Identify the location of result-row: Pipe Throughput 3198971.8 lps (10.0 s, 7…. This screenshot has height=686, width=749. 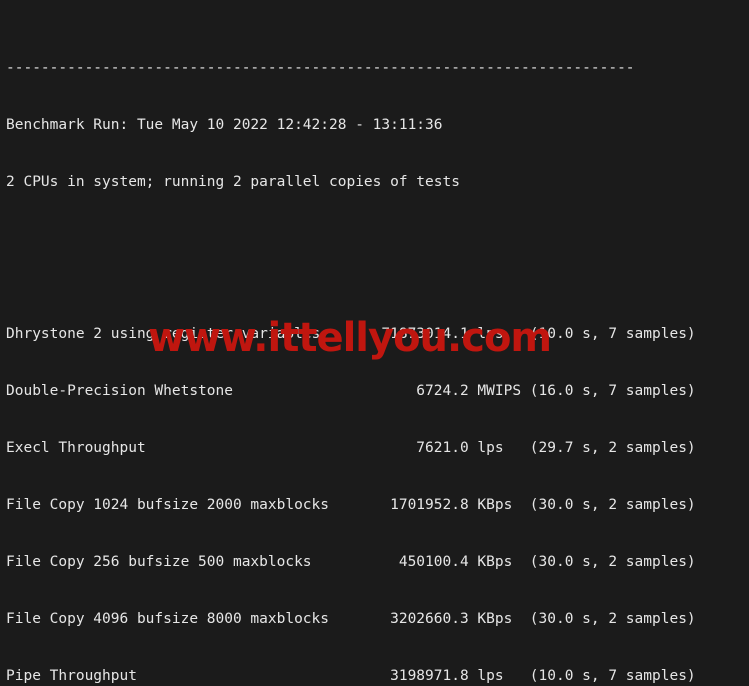
(351, 676).